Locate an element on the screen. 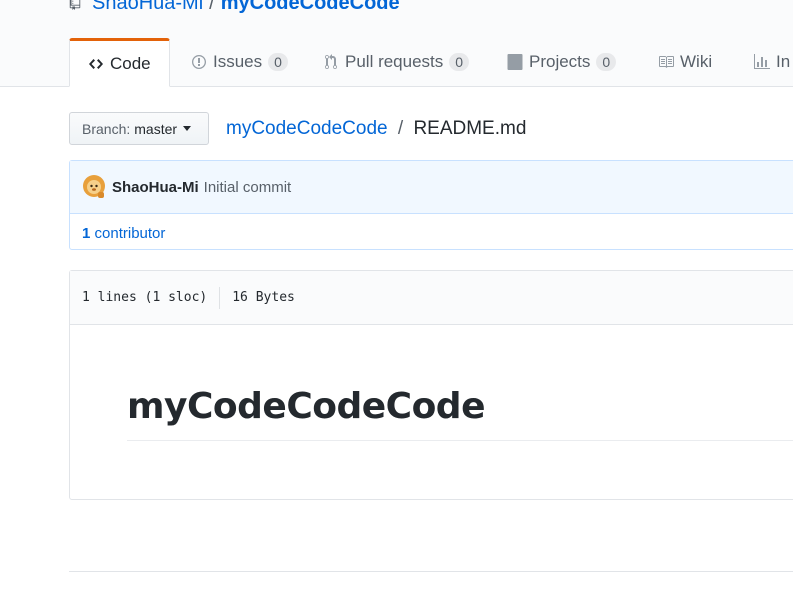 The width and height of the screenshot is (793, 601). tab-code-label: Code is located at coordinates (130, 63).